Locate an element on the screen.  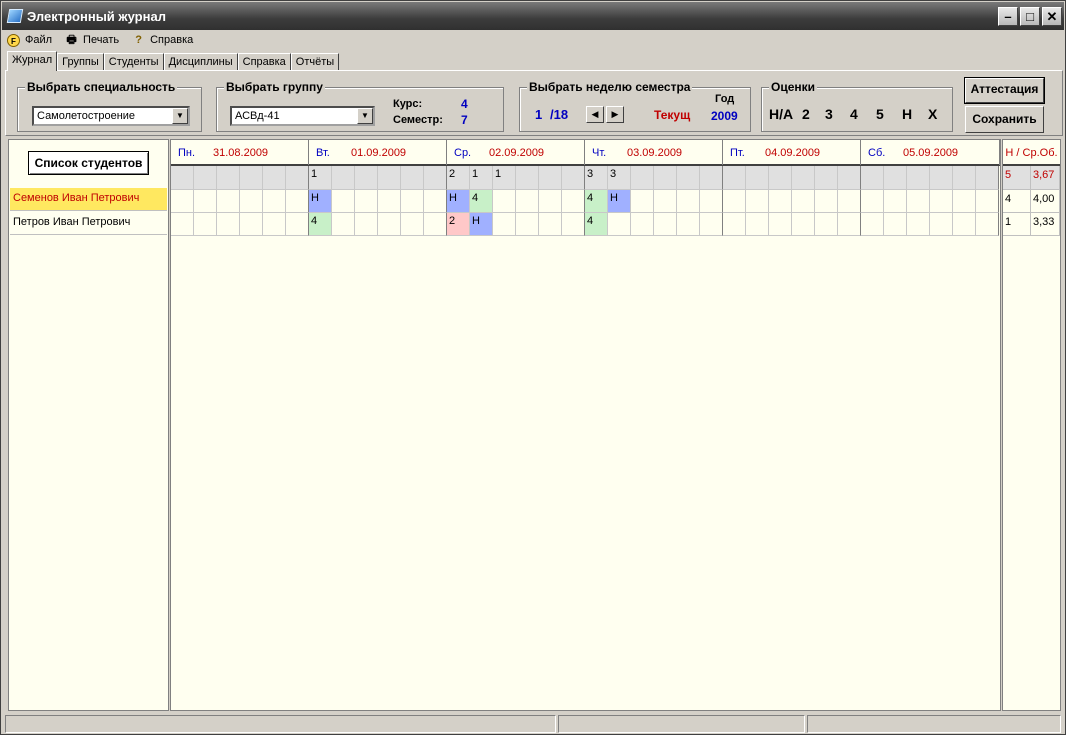
tab-students: Студенты is located at coordinates (133, 62).